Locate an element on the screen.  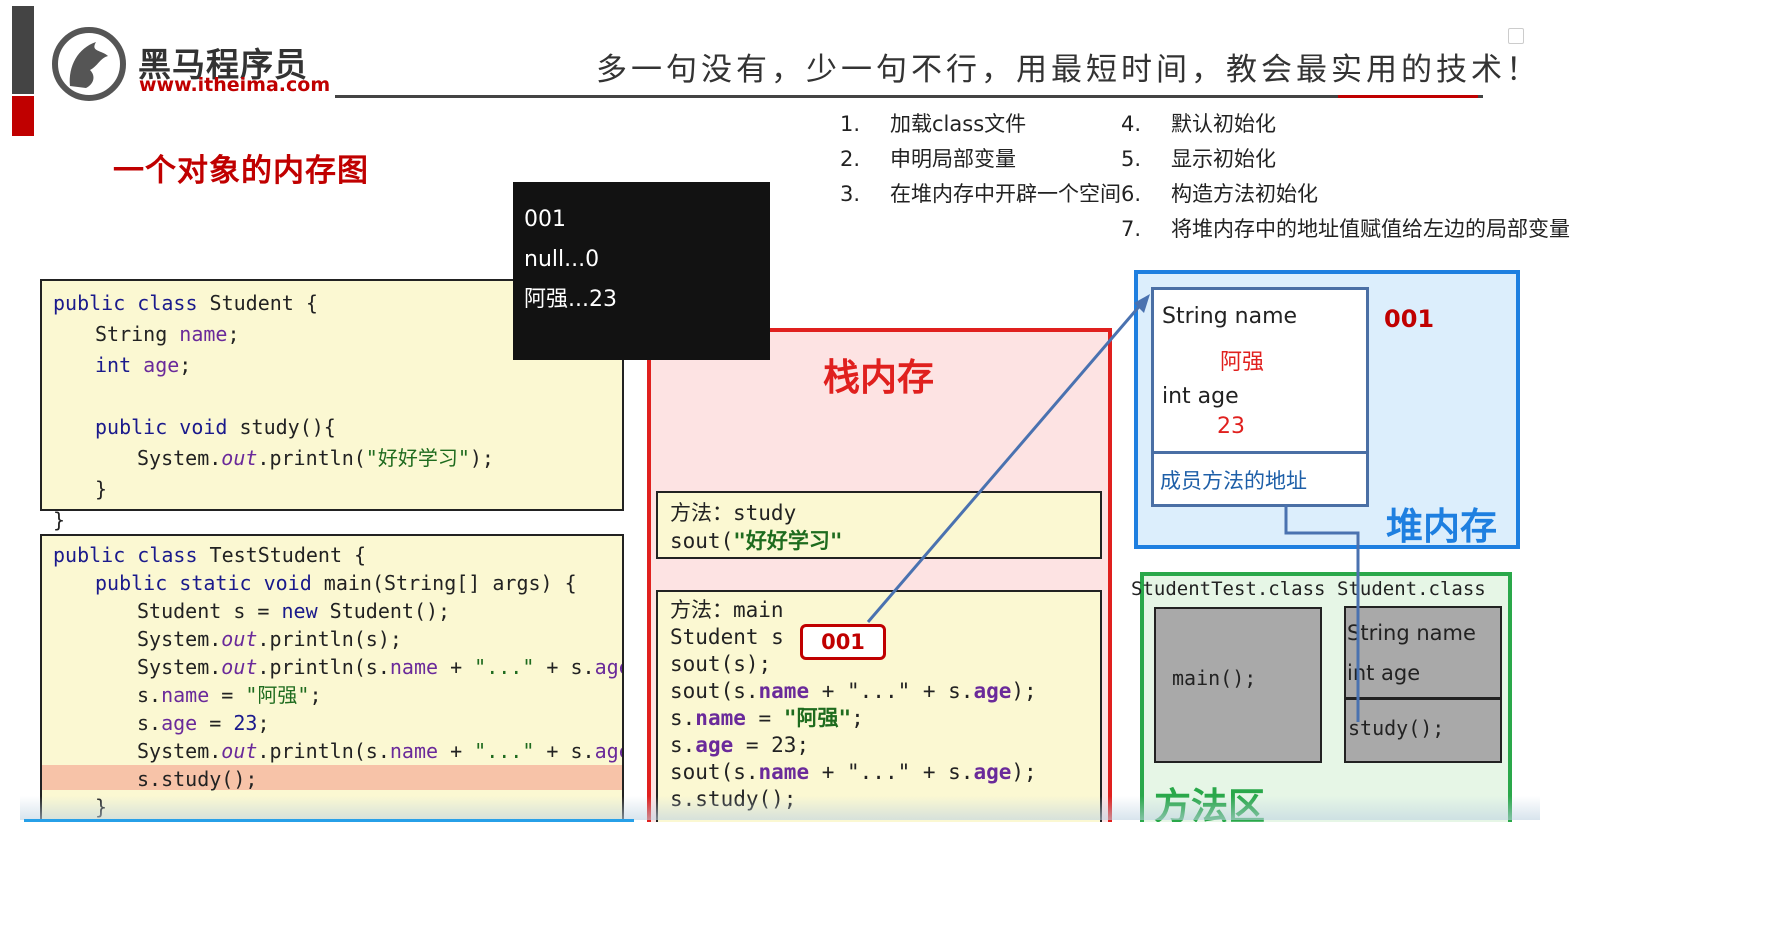
connector-arrows is located at coordinates (1113, 508).